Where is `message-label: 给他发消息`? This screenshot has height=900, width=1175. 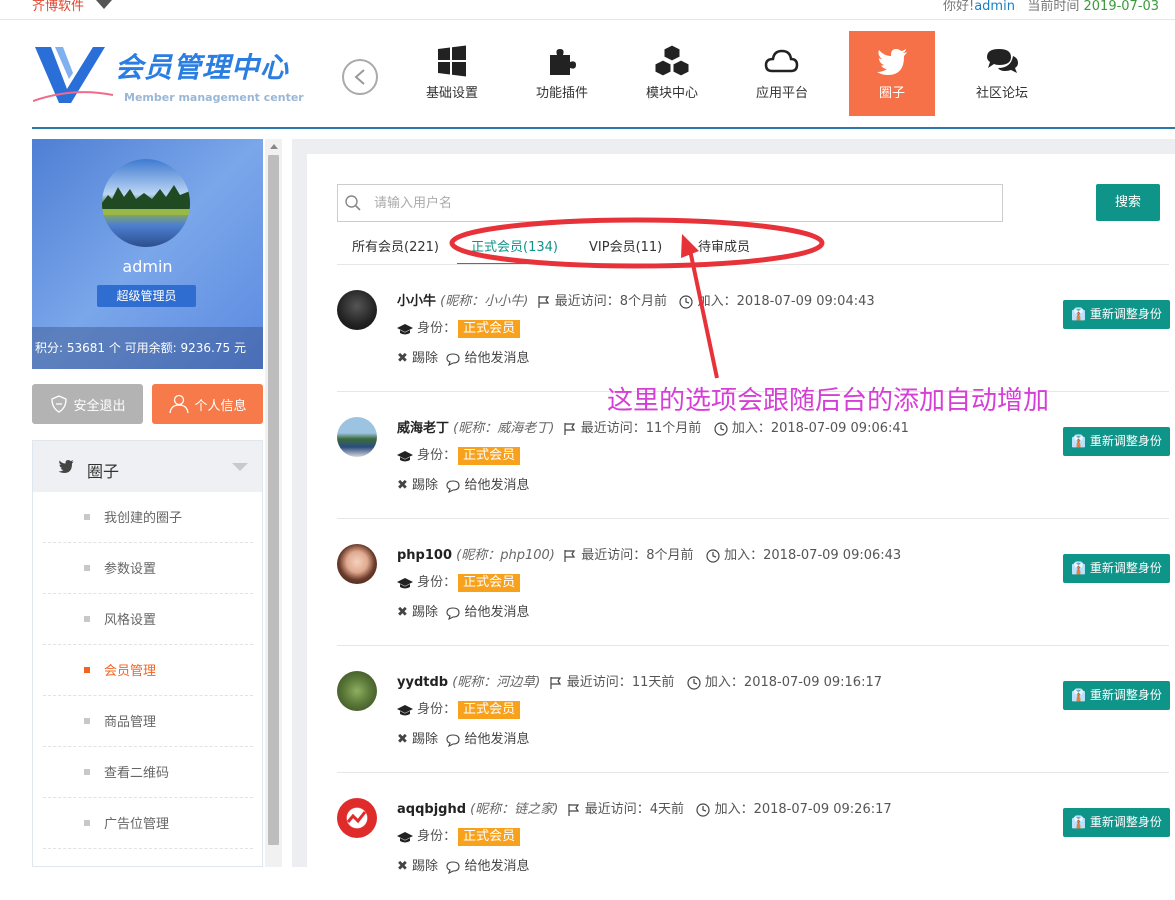 message-label: 给他发消息 is located at coordinates (497, 485).